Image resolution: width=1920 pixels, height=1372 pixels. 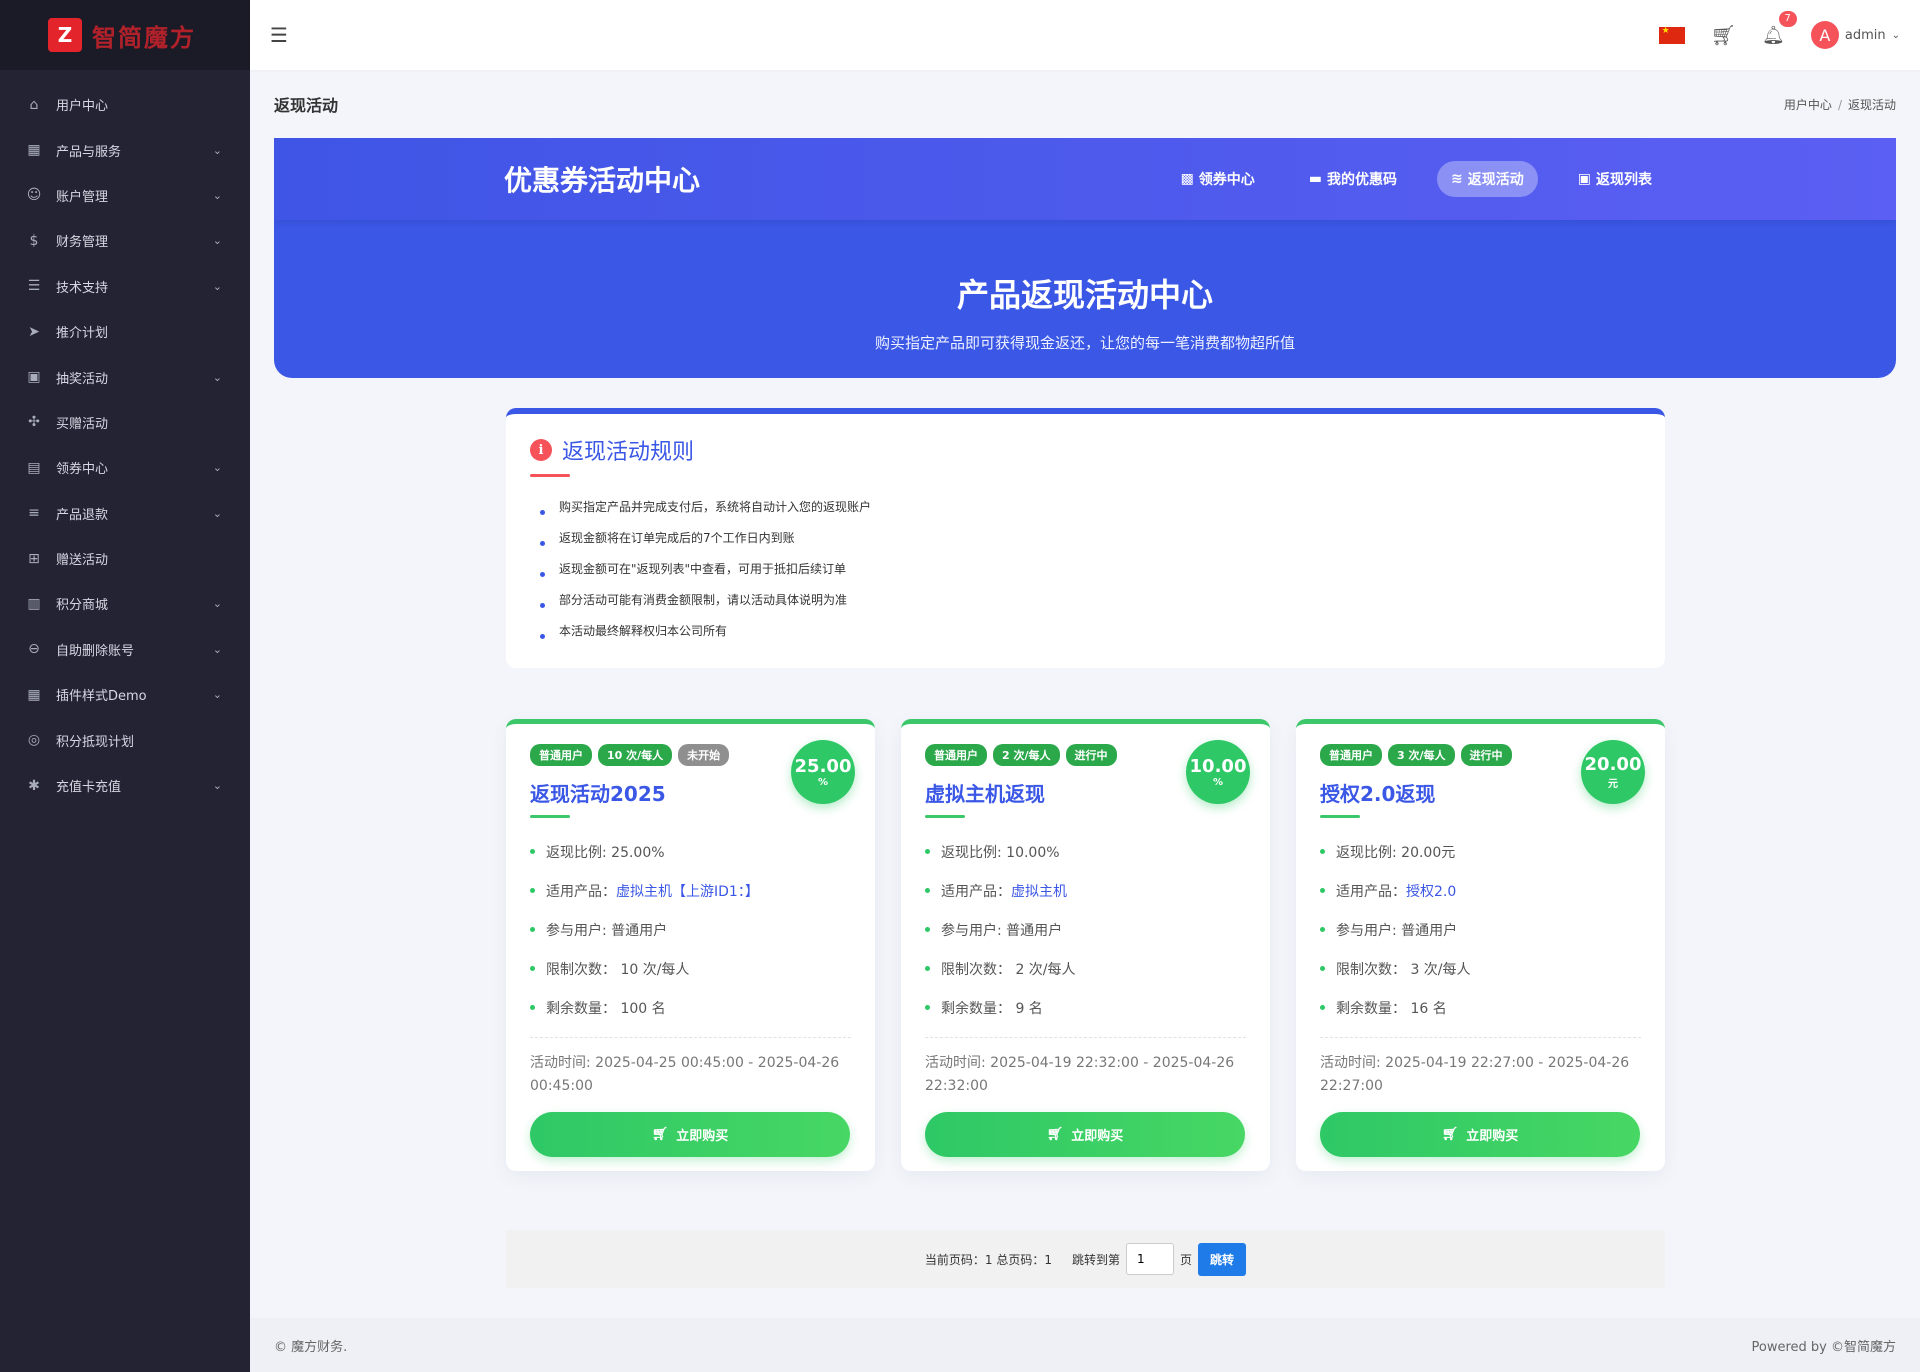 I want to click on sidebar-item-giveaway: ⊞ 赠送活动, so click(x=125, y=558).